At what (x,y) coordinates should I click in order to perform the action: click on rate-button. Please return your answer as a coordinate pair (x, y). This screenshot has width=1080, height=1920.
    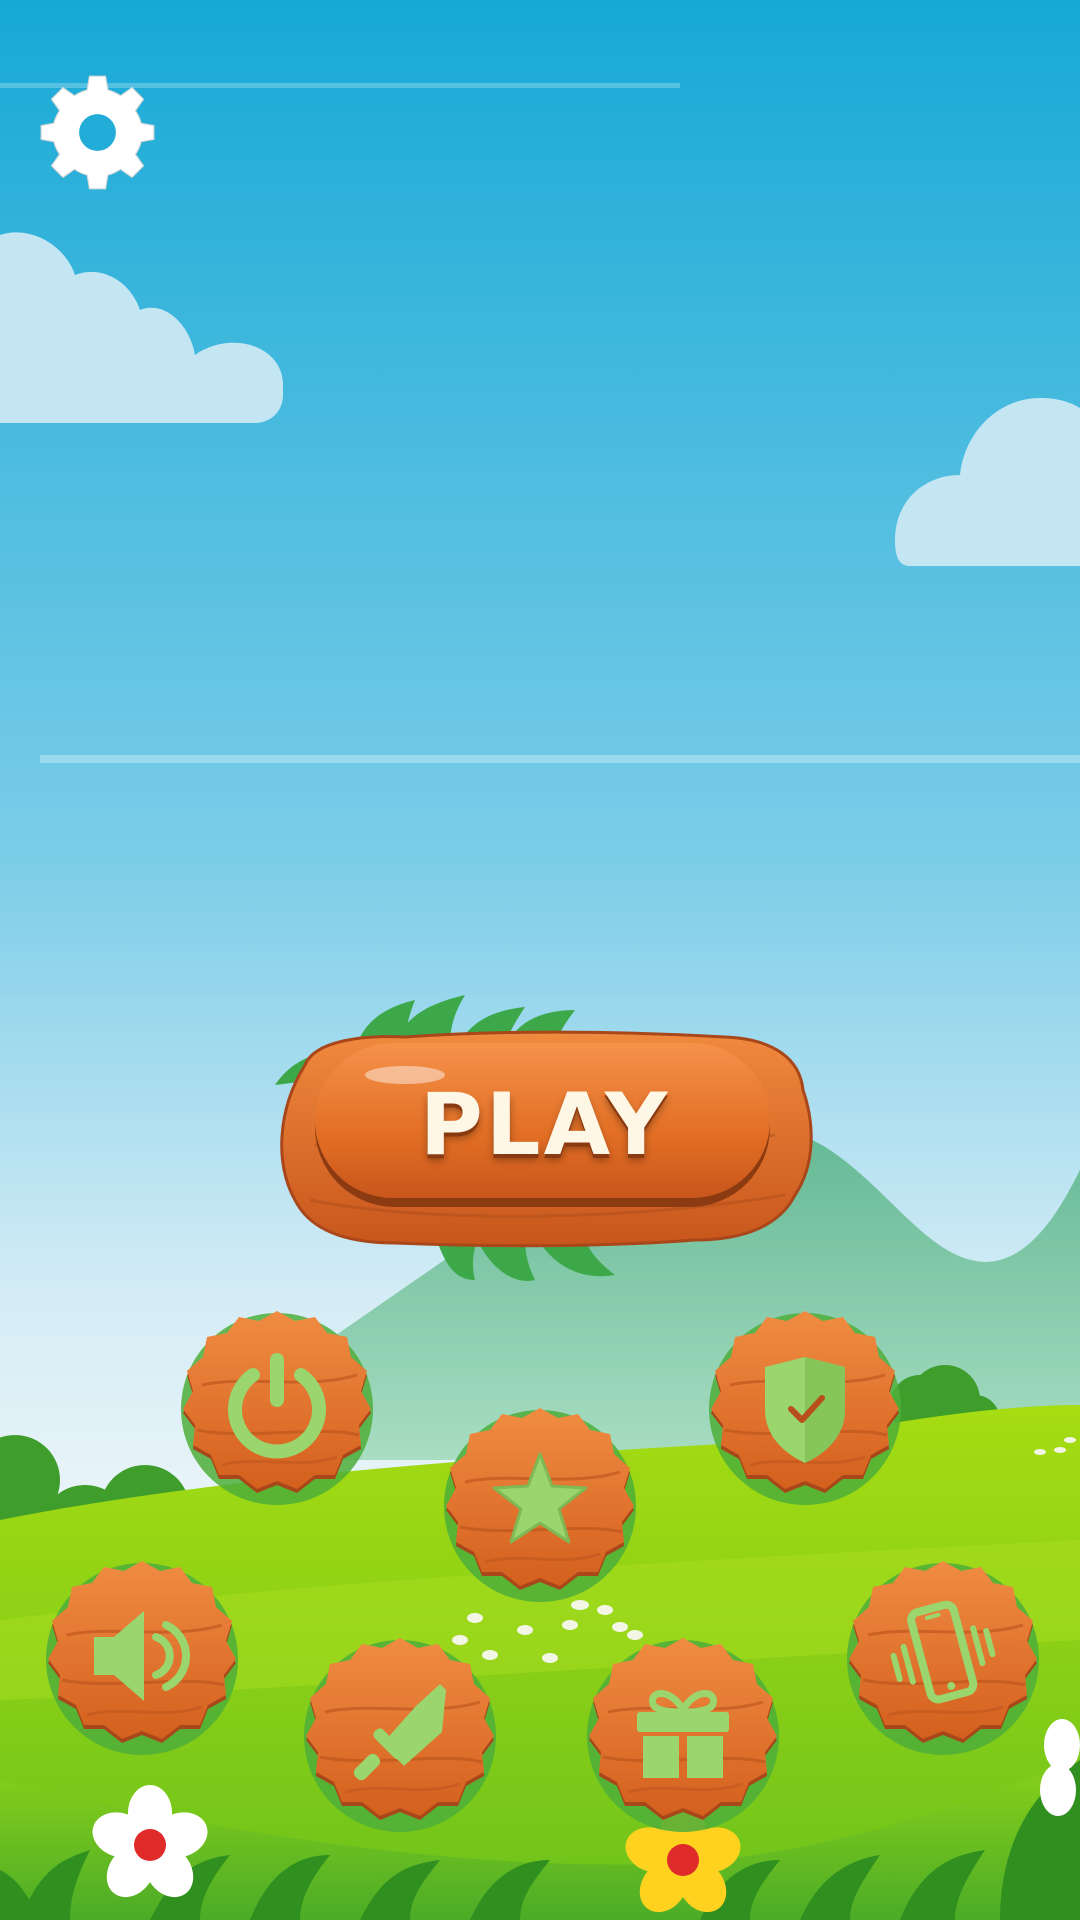
    Looking at the image, I should click on (540, 1502).